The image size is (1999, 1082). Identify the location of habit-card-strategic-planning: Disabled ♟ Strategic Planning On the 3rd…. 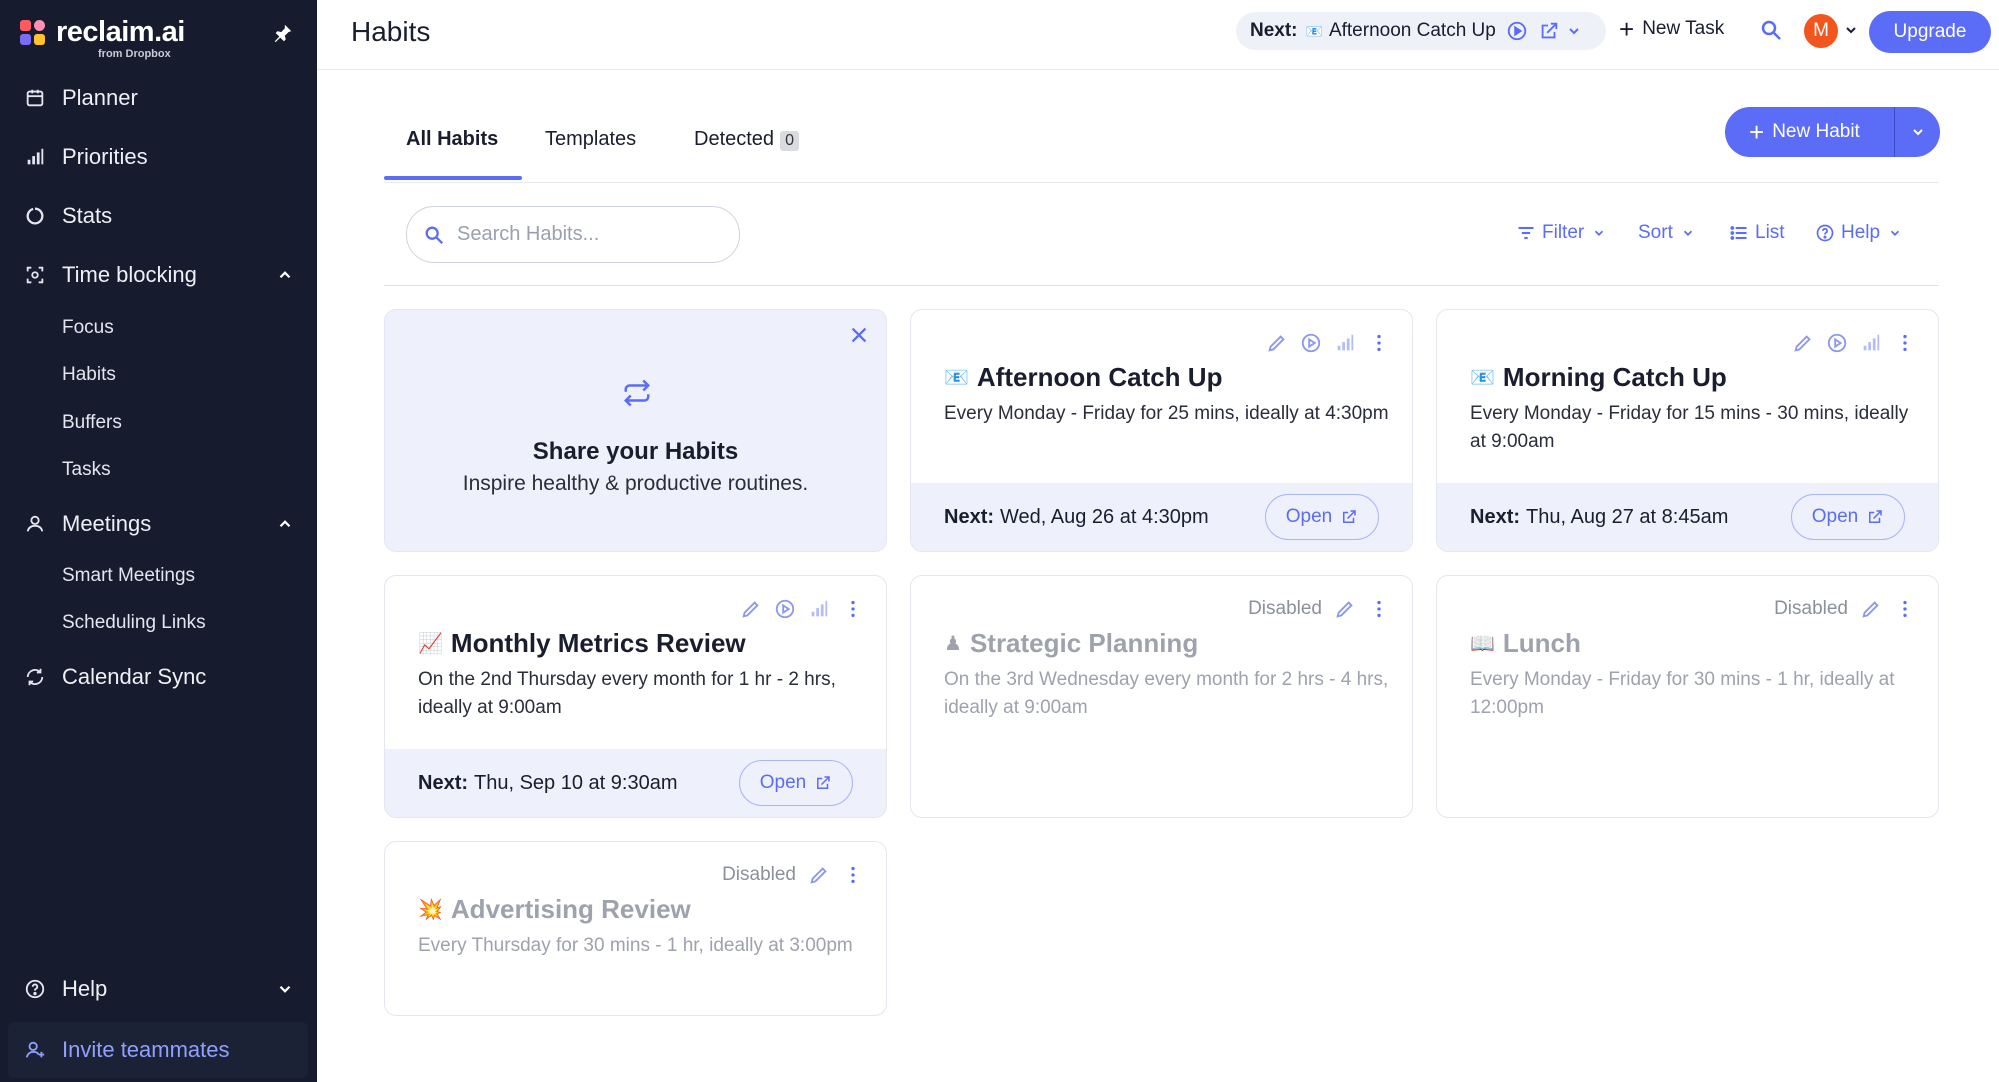
(1161, 696).